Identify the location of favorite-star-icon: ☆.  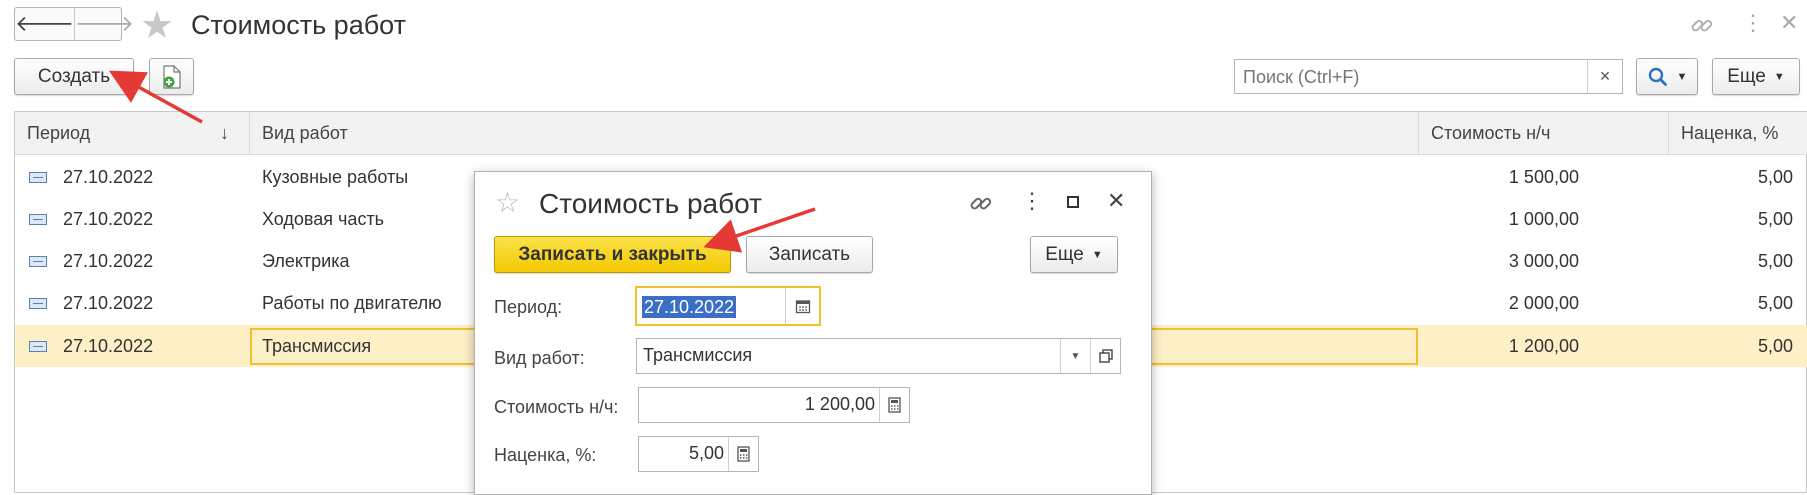
(507, 203).